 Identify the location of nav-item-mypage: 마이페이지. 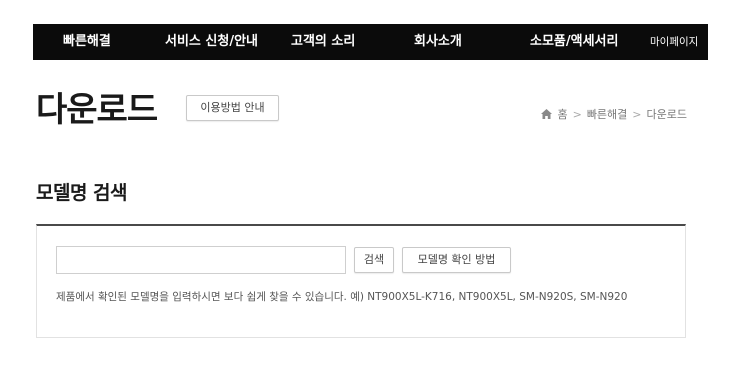
(674, 42).